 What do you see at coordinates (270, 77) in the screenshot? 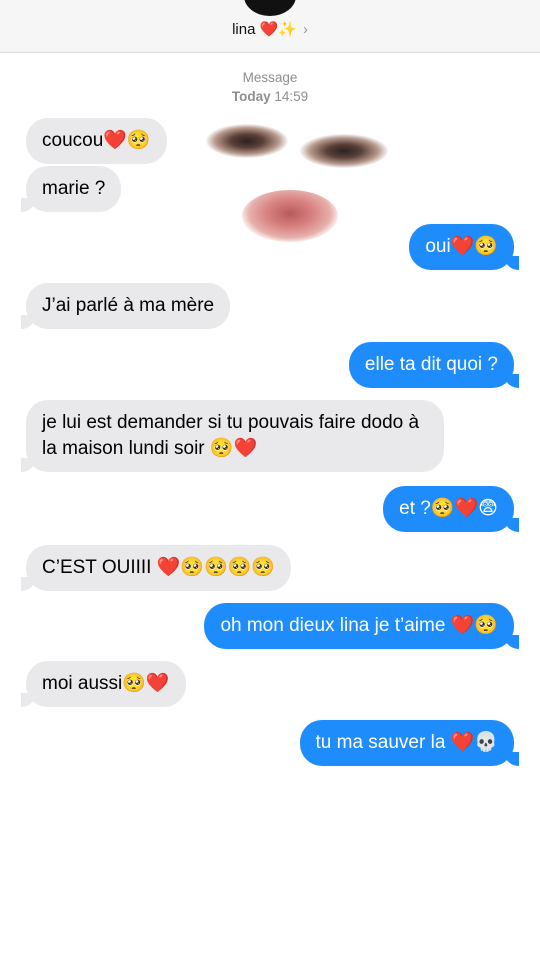
I see `service-label: Message` at bounding box center [270, 77].